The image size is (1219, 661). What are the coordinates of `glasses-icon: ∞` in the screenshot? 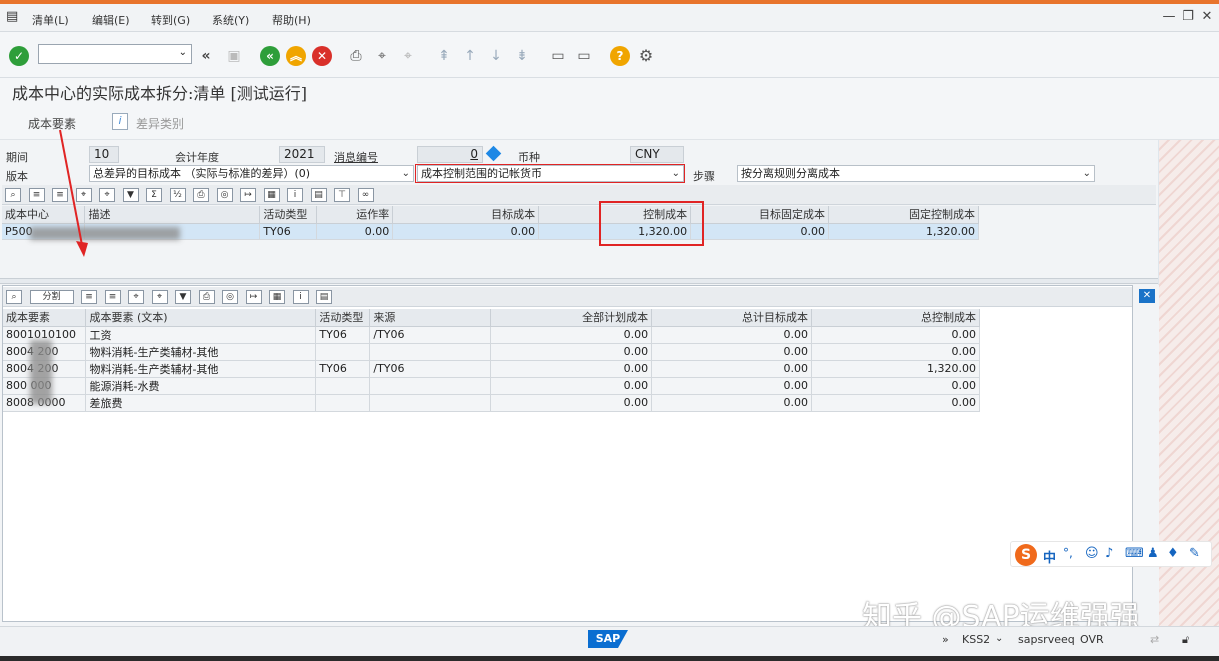 It's located at (366, 195).